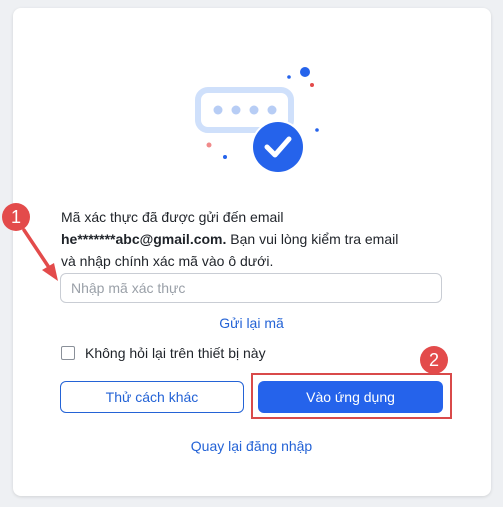  I want to click on remember-device-checkbox, so click(68, 353).